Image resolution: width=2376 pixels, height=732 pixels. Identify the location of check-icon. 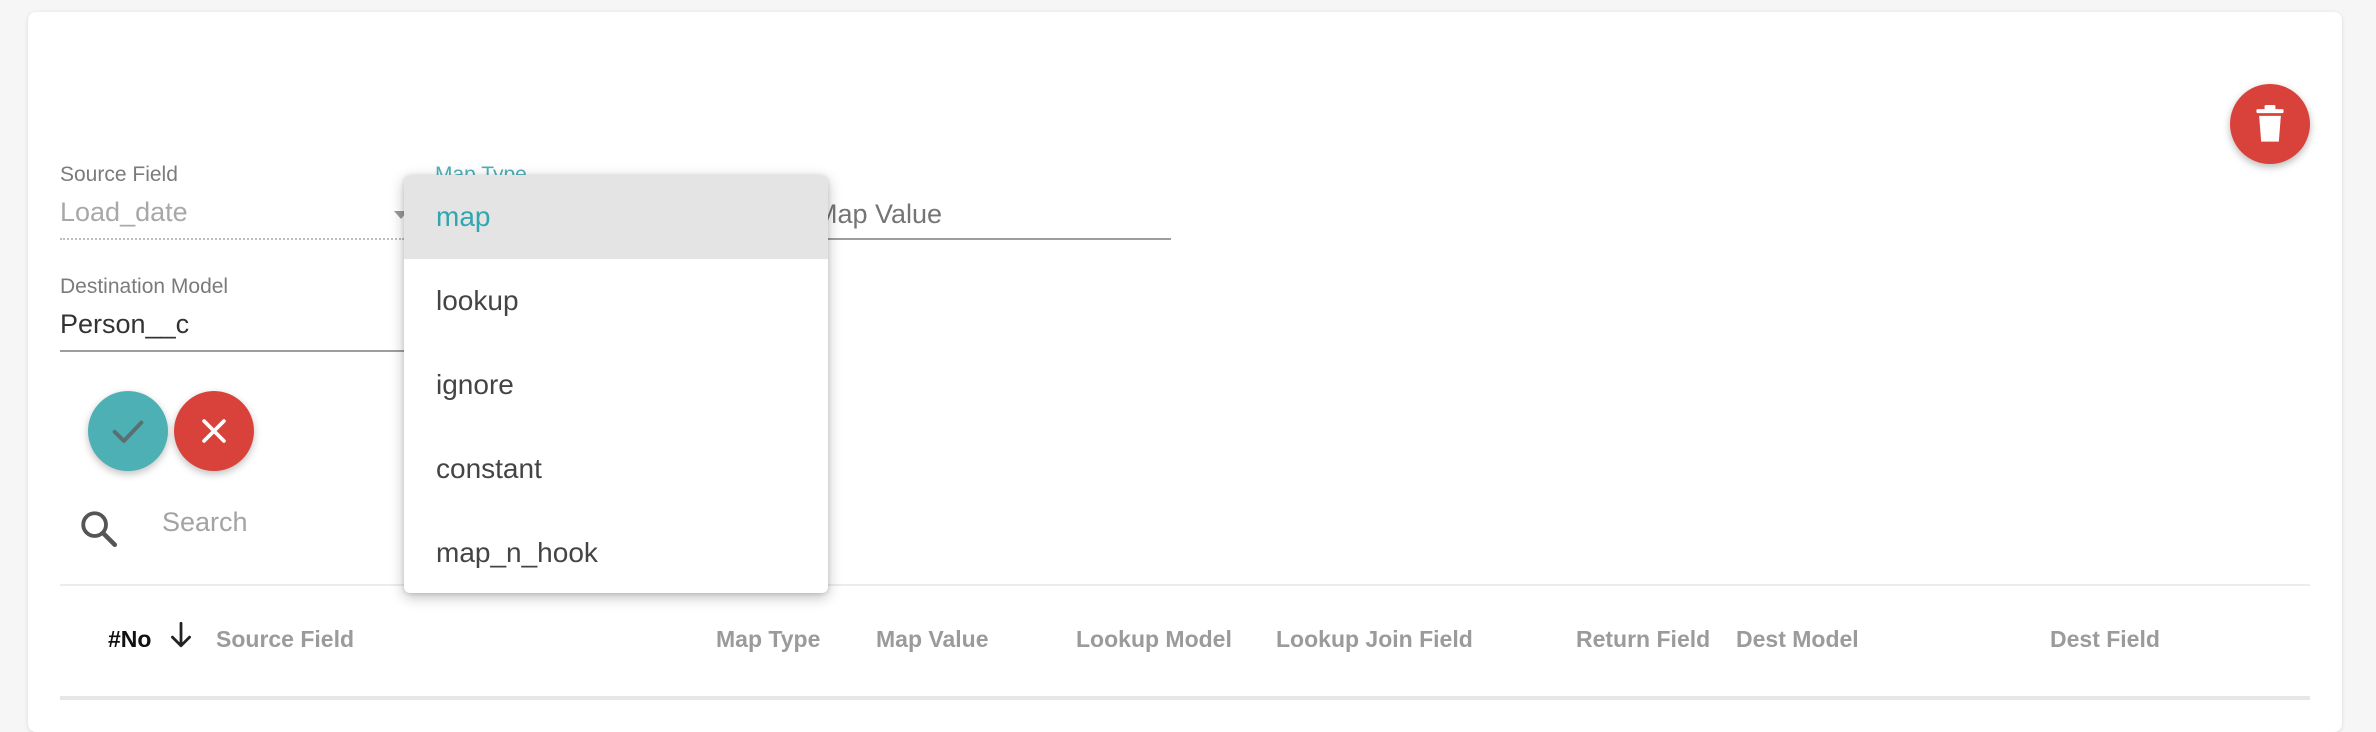
(128, 431).